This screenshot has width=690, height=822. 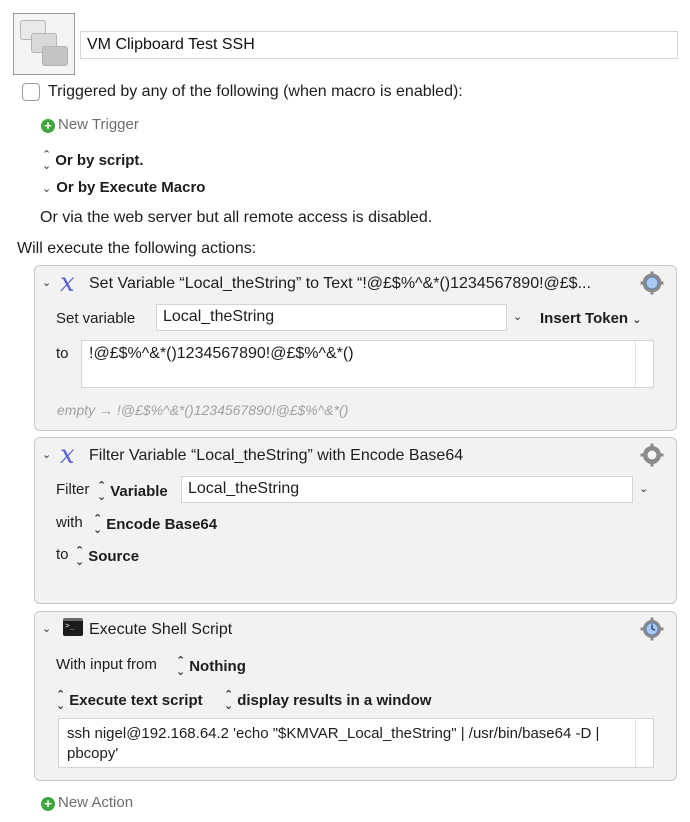 I want to click on new-trigger-label: New Trigger, so click(x=98, y=124).